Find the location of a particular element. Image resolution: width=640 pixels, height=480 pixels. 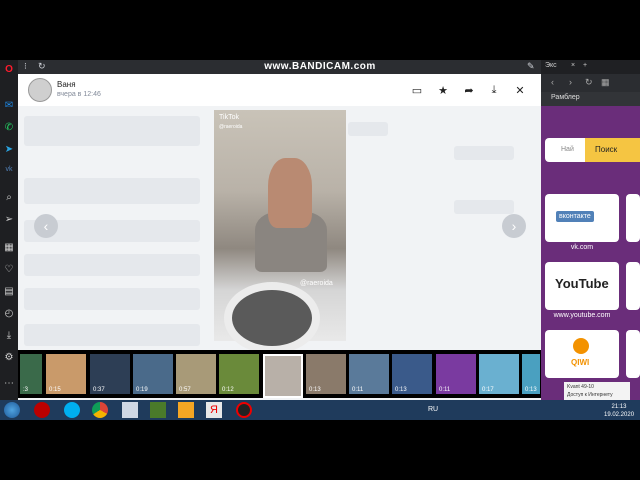

forward-arrow-icon: › is located at coordinates (570, 82).